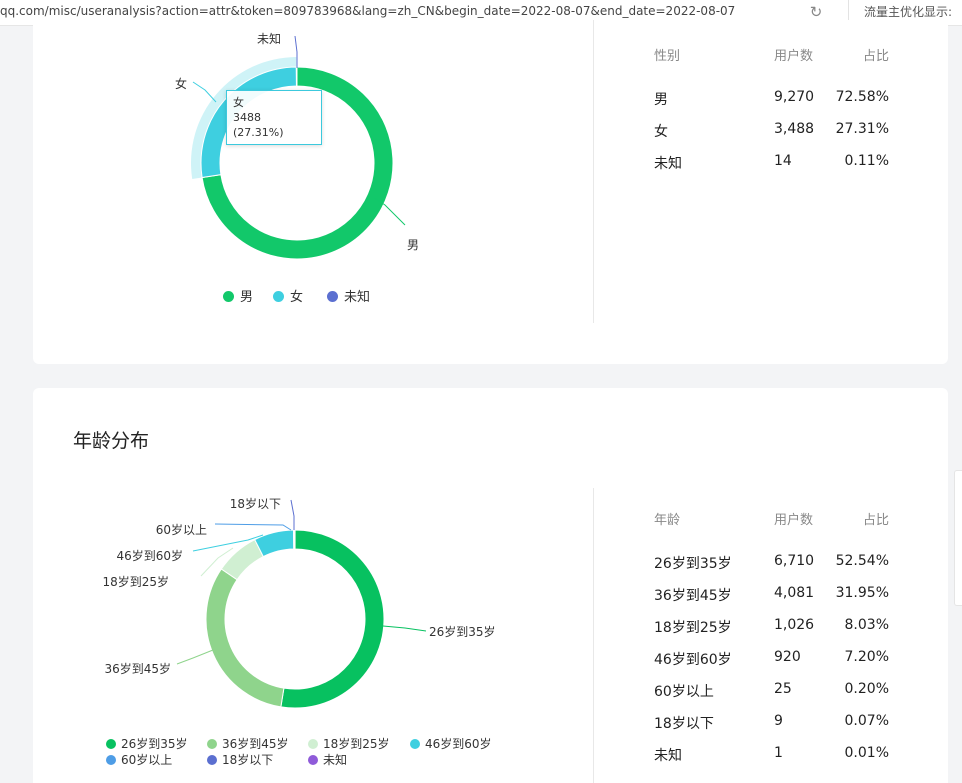 The image size is (962, 783). What do you see at coordinates (794, 625) in the screenshot?
I see `cell-users: 1,026` at bounding box center [794, 625].